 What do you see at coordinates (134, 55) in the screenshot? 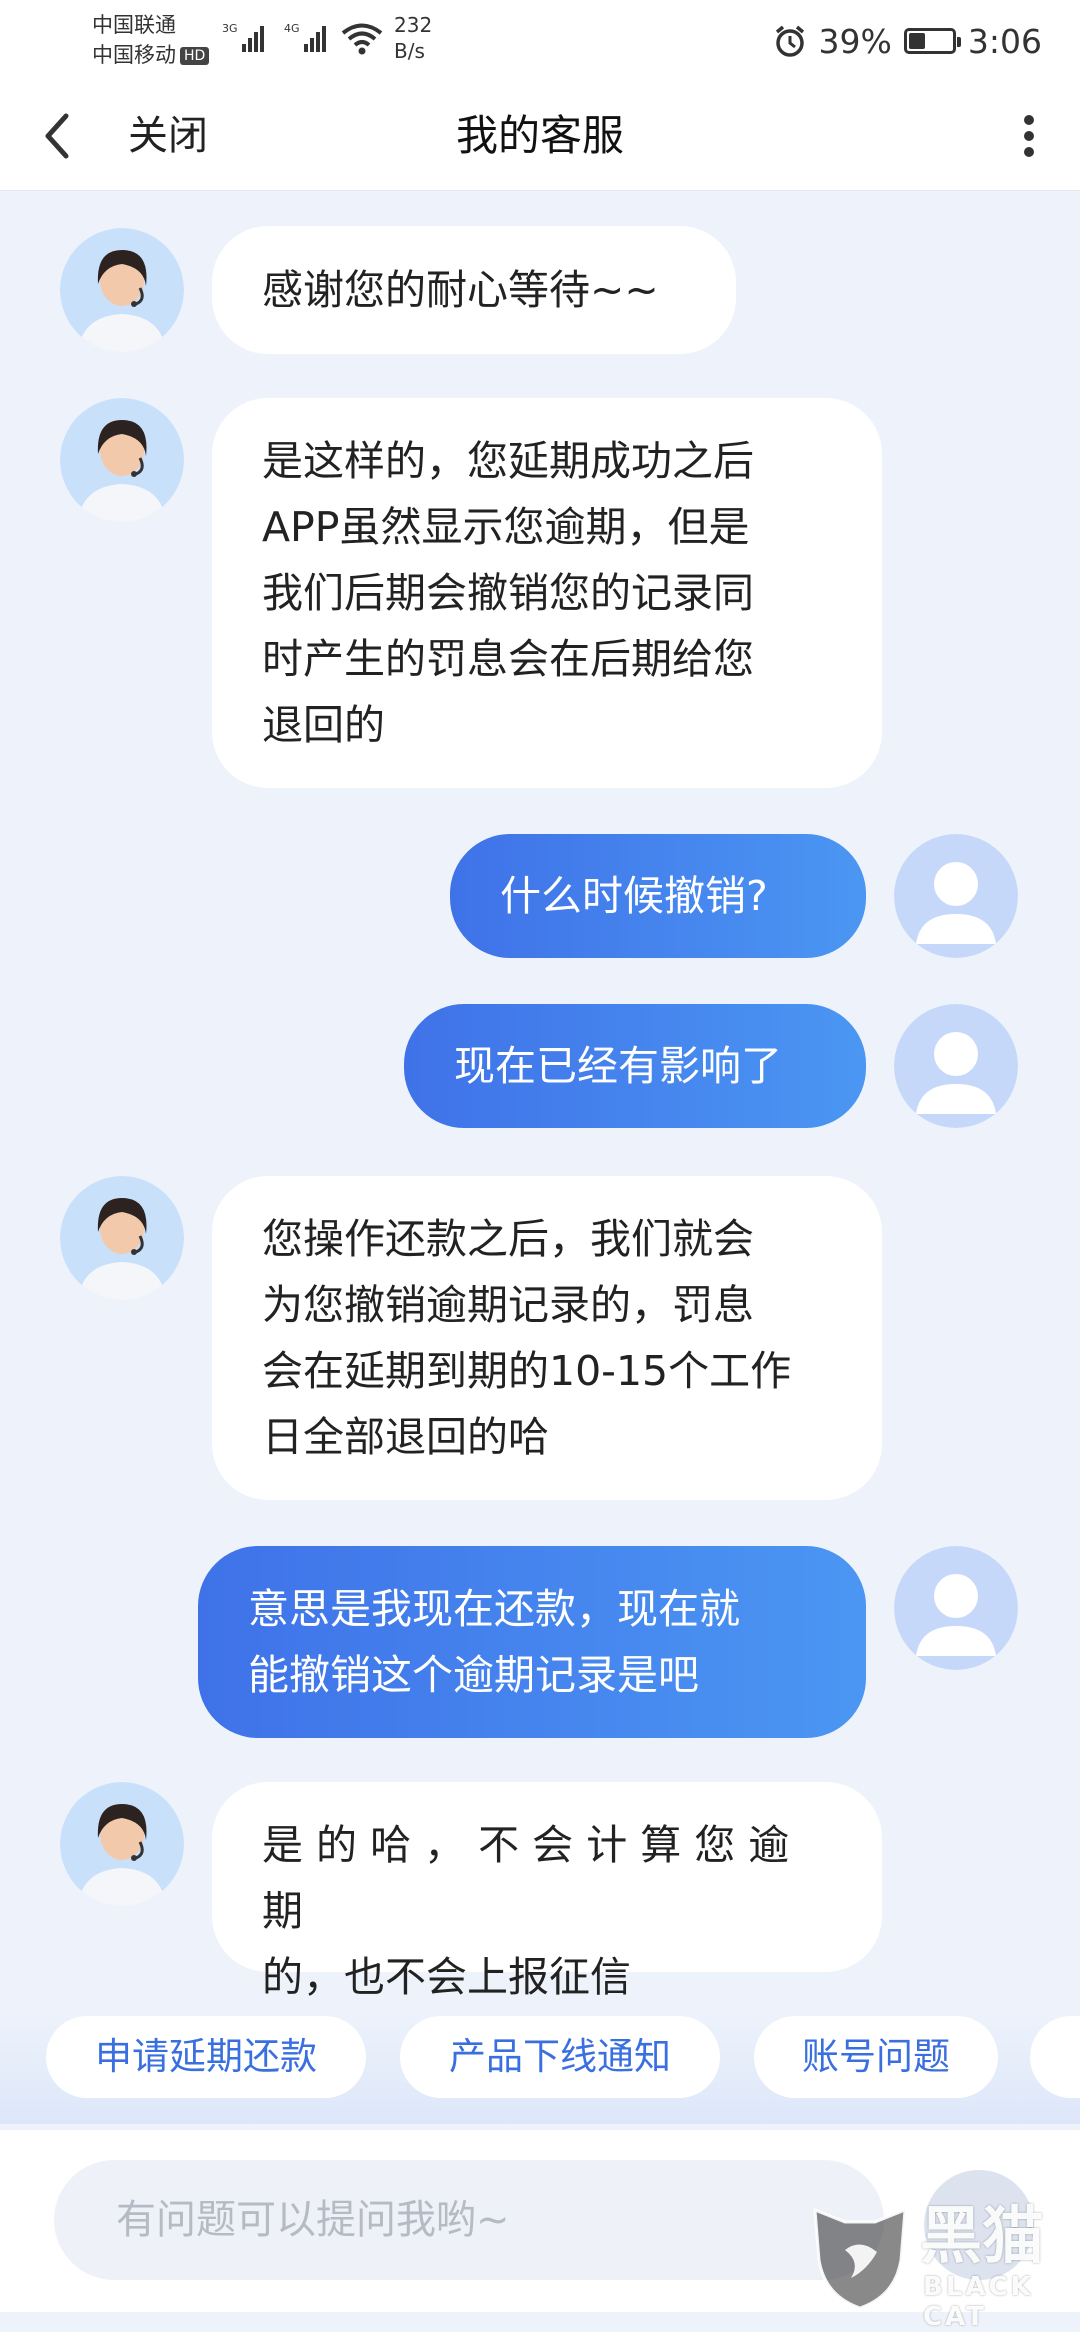
I see `carrier-2: 中国移动` at bounding box center [134, 55].